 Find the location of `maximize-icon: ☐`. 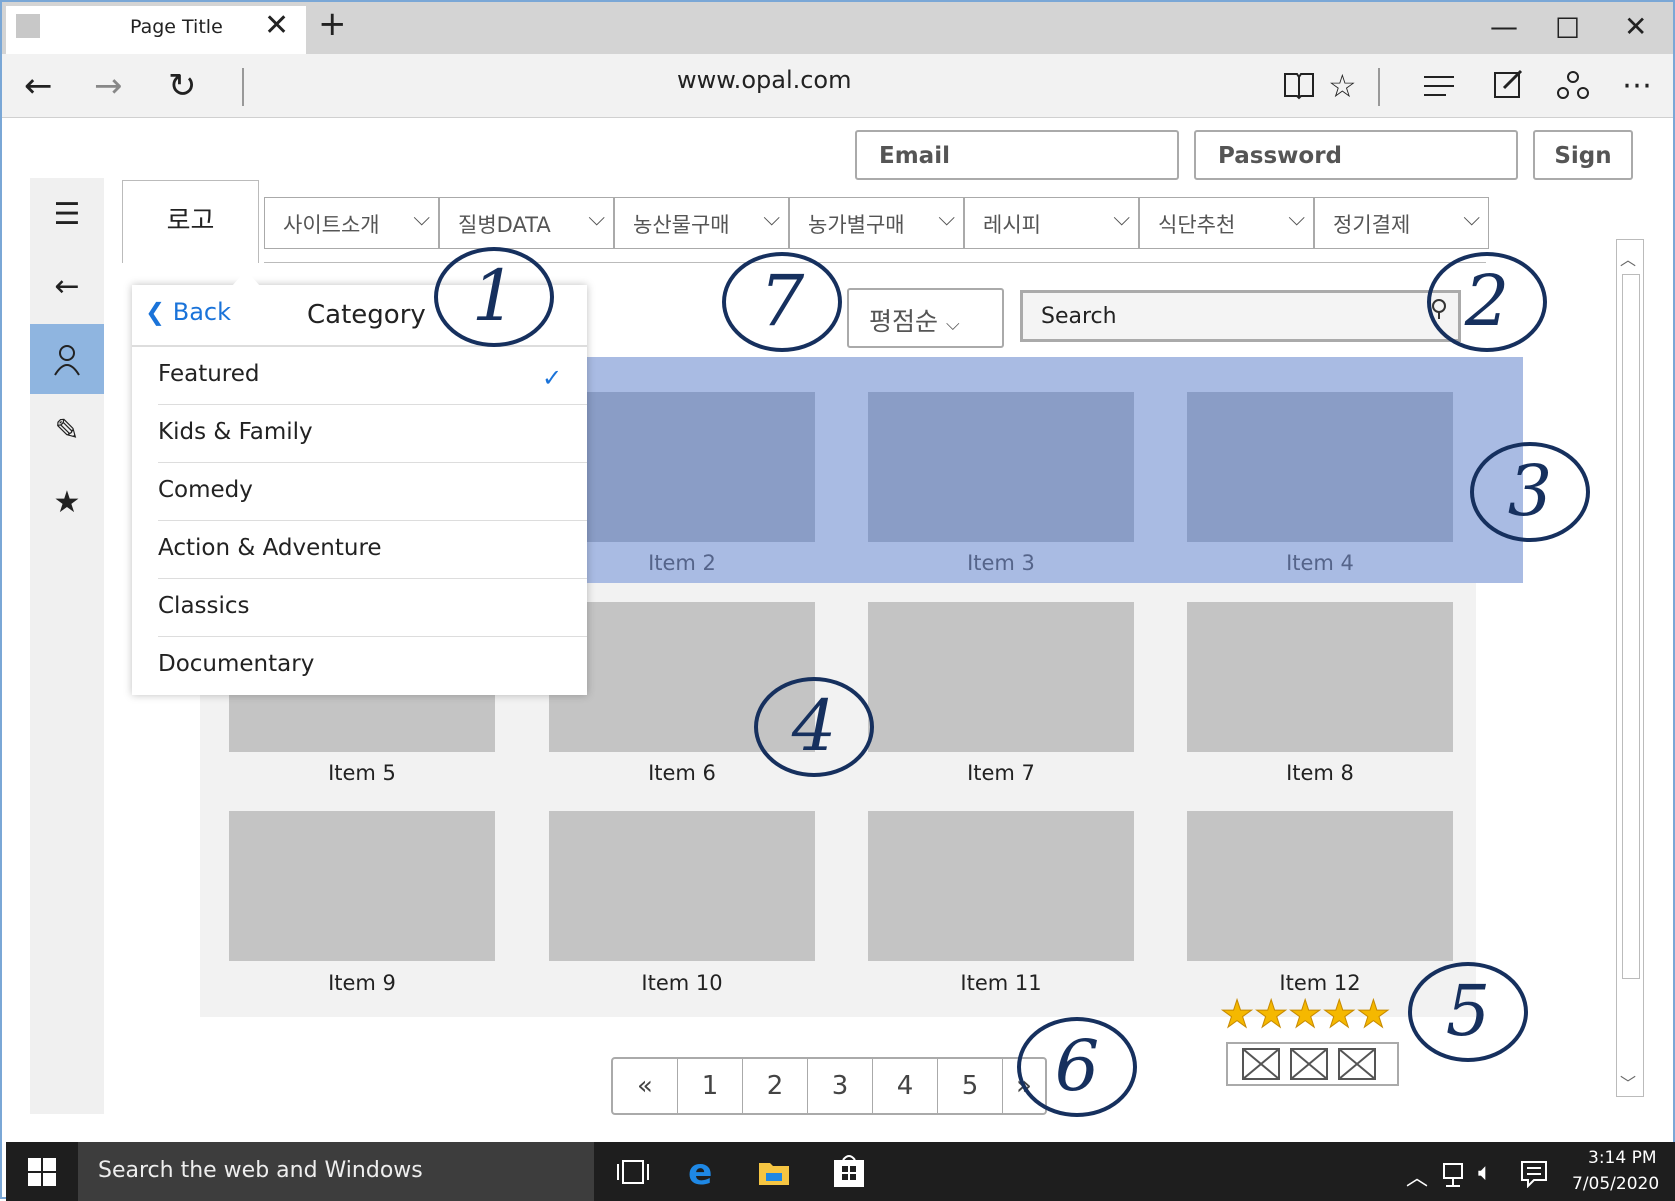

maximize-icon: ☐ is located at coordinates (1567, 28).